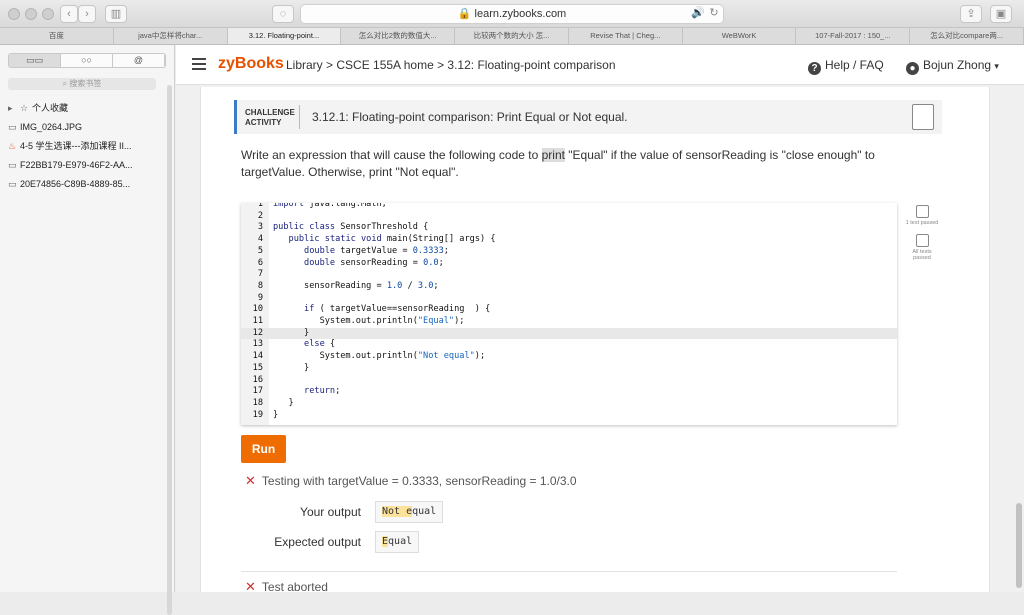  Describe the element at coordinates (922, 233) in the screenshot. I see `test-status: 1 test passed All tests passed` at that location.